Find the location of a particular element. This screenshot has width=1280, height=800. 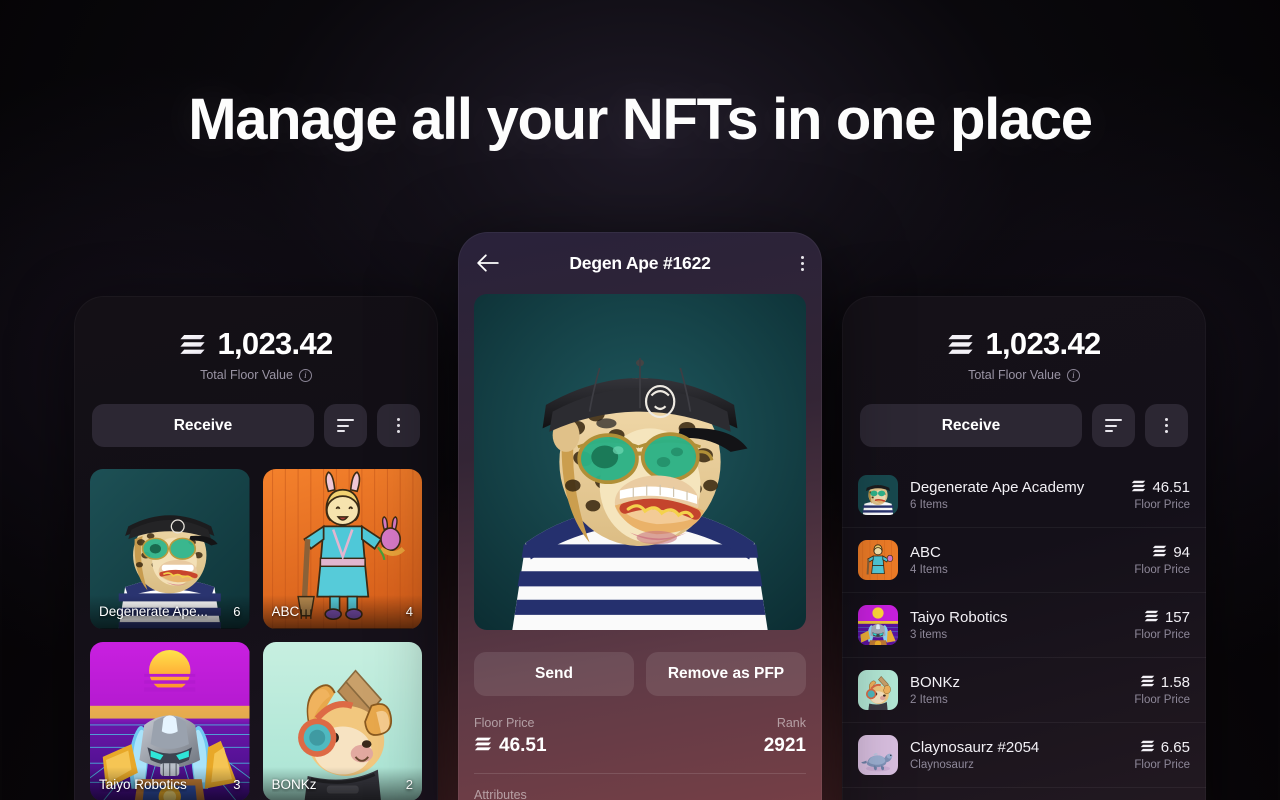

detail-more-button is located at coordinates (802, 263).